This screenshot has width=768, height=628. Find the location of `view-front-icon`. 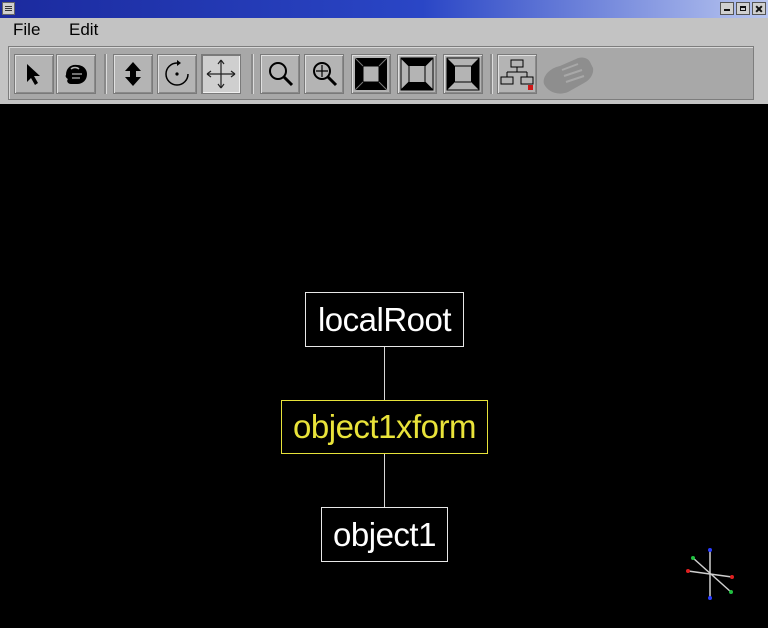

view-front-icon is located at coordinates (371, 74).